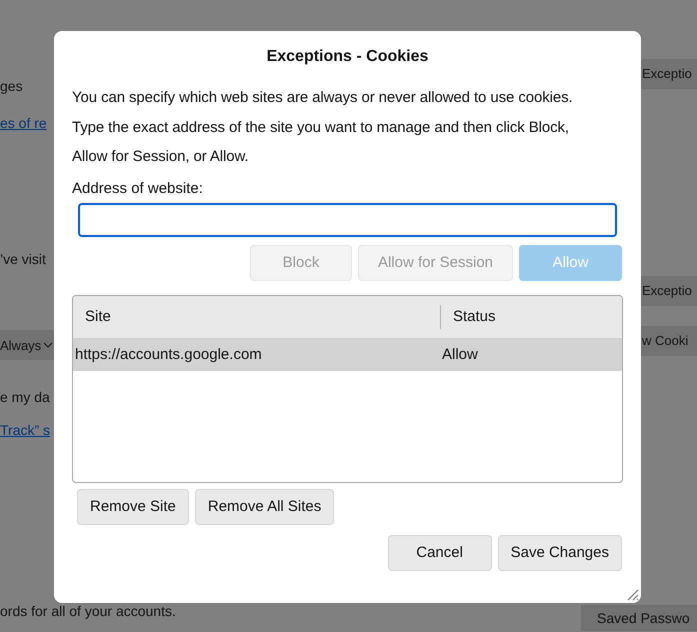 The width and height of the screenshot is (697, 632). What do you see at coordinates (23, 259) in the screenshot?
I see `page-text: ’ve visit` at bounding box center [23, 259].